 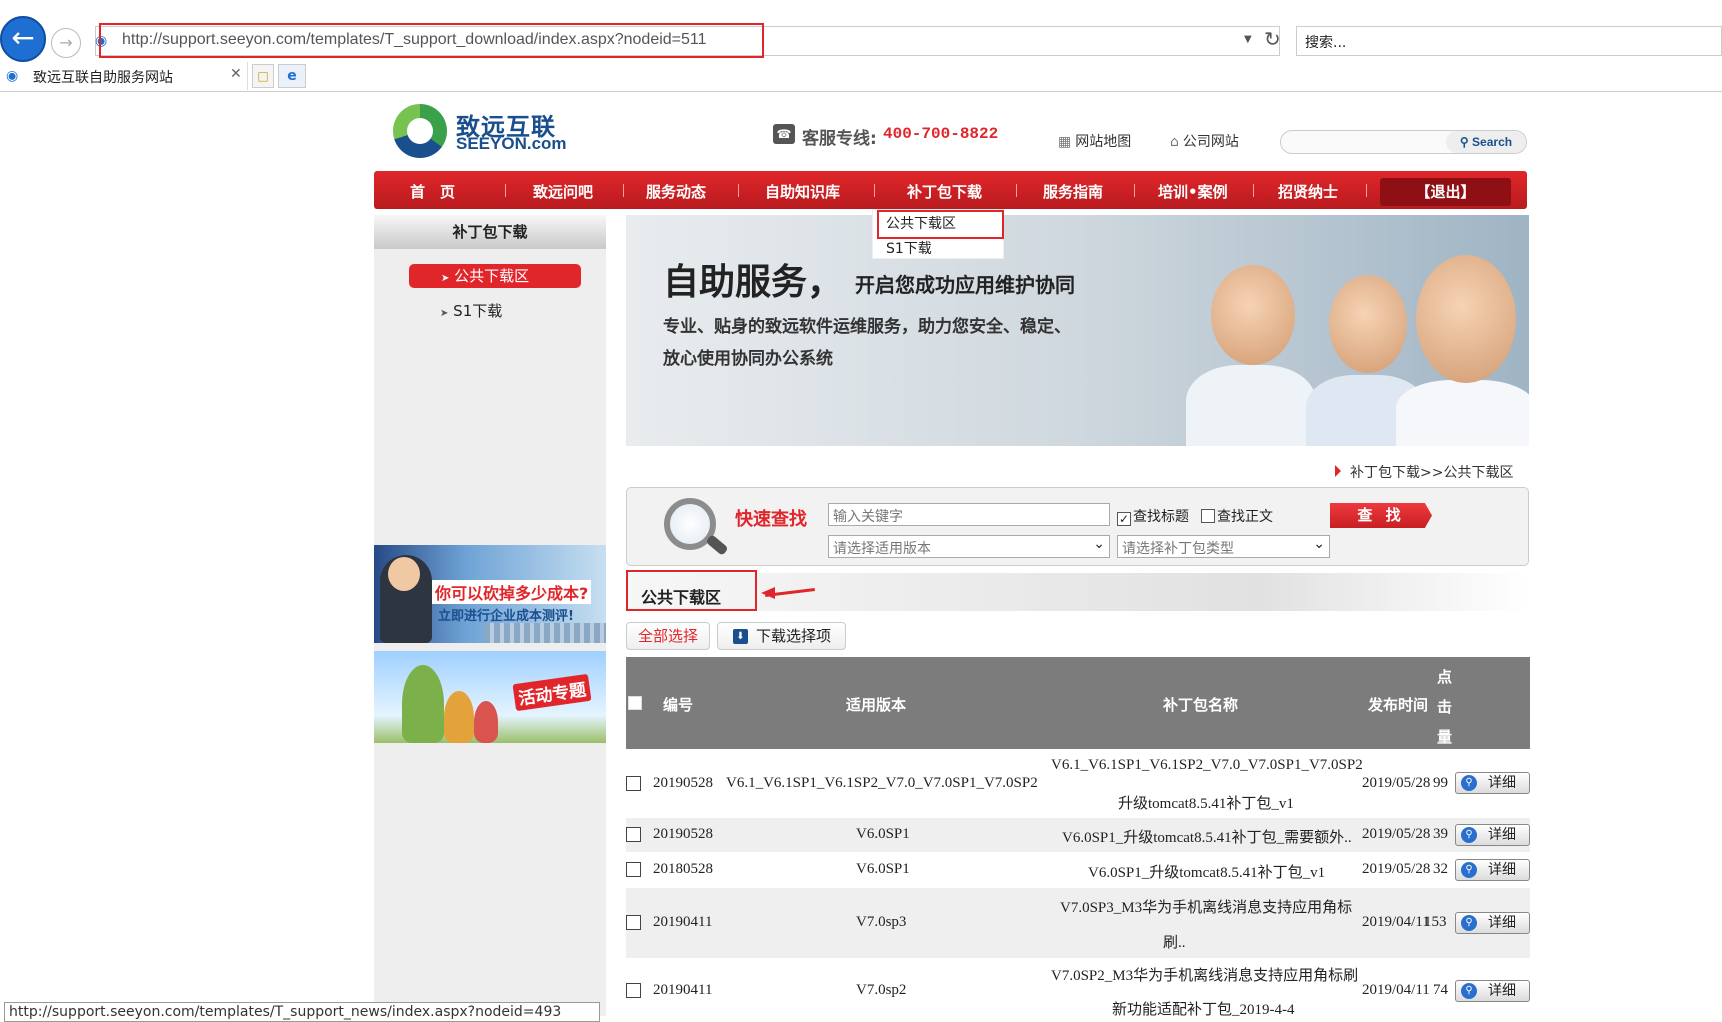 What do you see at coordinates (292, 76) in the screenshot?
I see `ie-logo-icon: e` at bounding box center [292, 76].